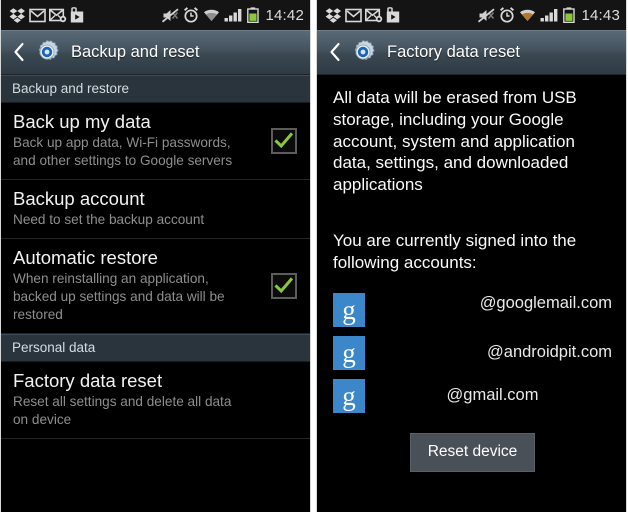  I want to click on reset-device-button: Reset device, so click(472, 453).